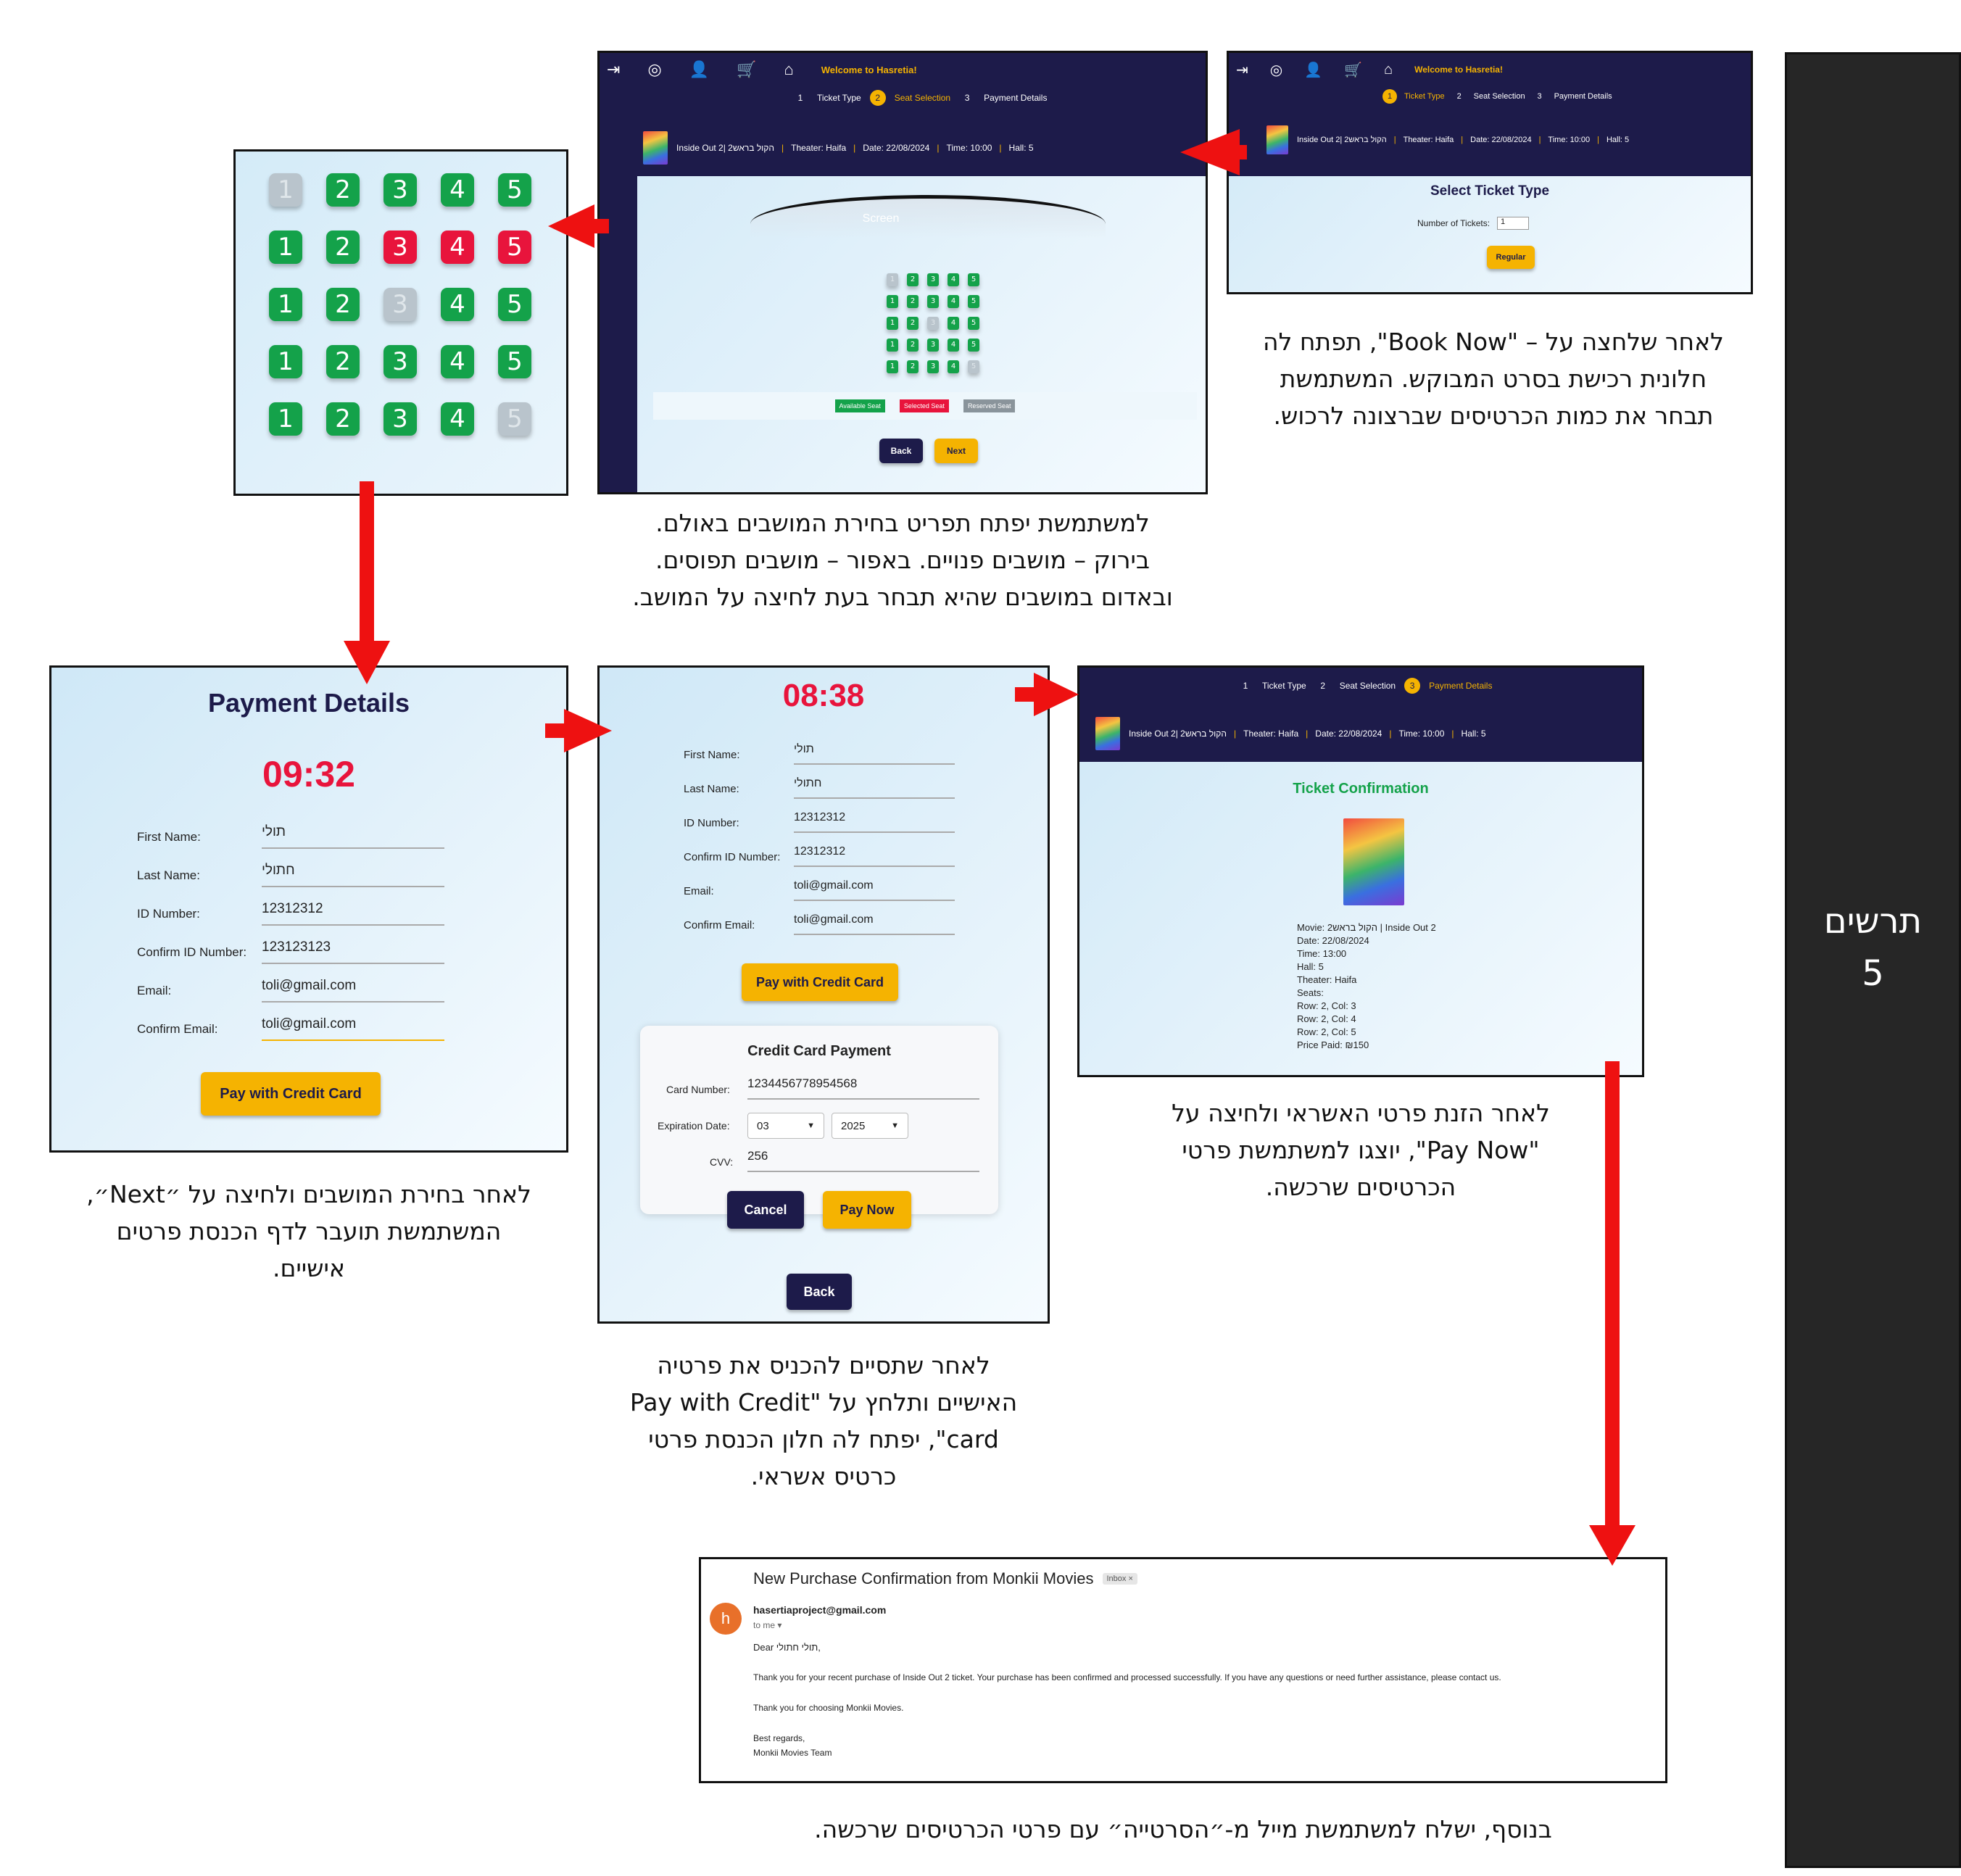 The height and width of the screenshot is (1876, 1961). What do you see at coordinates (1473, 223) in the screenshot?
I see `ticket-count-row: Number of Tickets: 1` at bounding box center [1473, 223].